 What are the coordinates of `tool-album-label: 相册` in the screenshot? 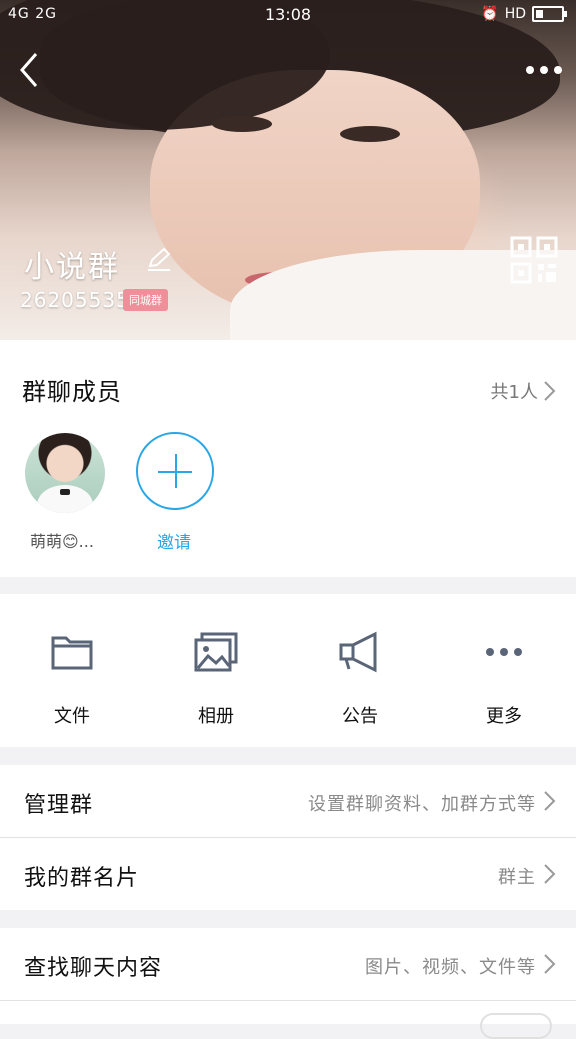 It's located at (216, 716).